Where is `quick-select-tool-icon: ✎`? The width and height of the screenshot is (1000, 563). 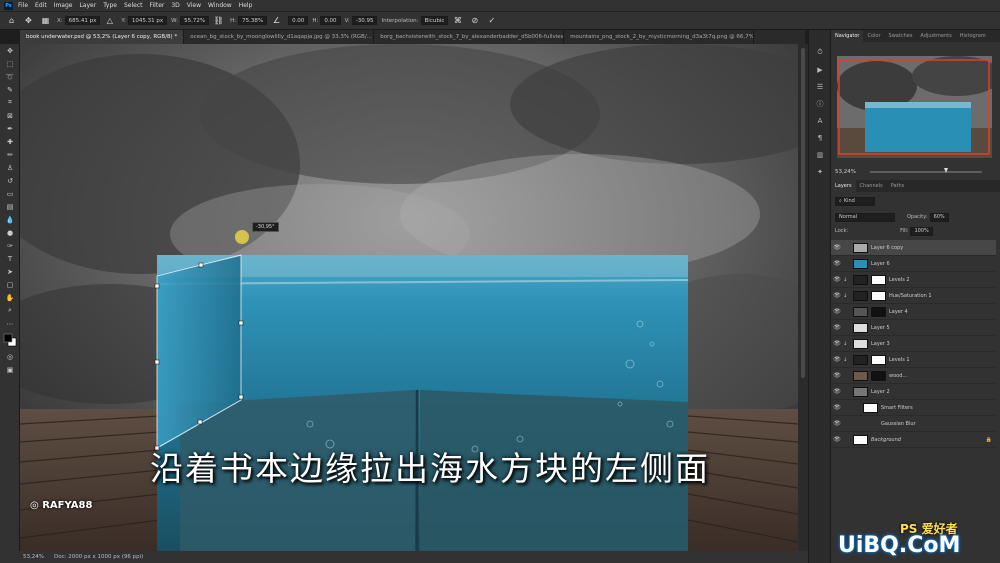 quick-select-tool-icon: ✎ is located at coordinates (10, 89).